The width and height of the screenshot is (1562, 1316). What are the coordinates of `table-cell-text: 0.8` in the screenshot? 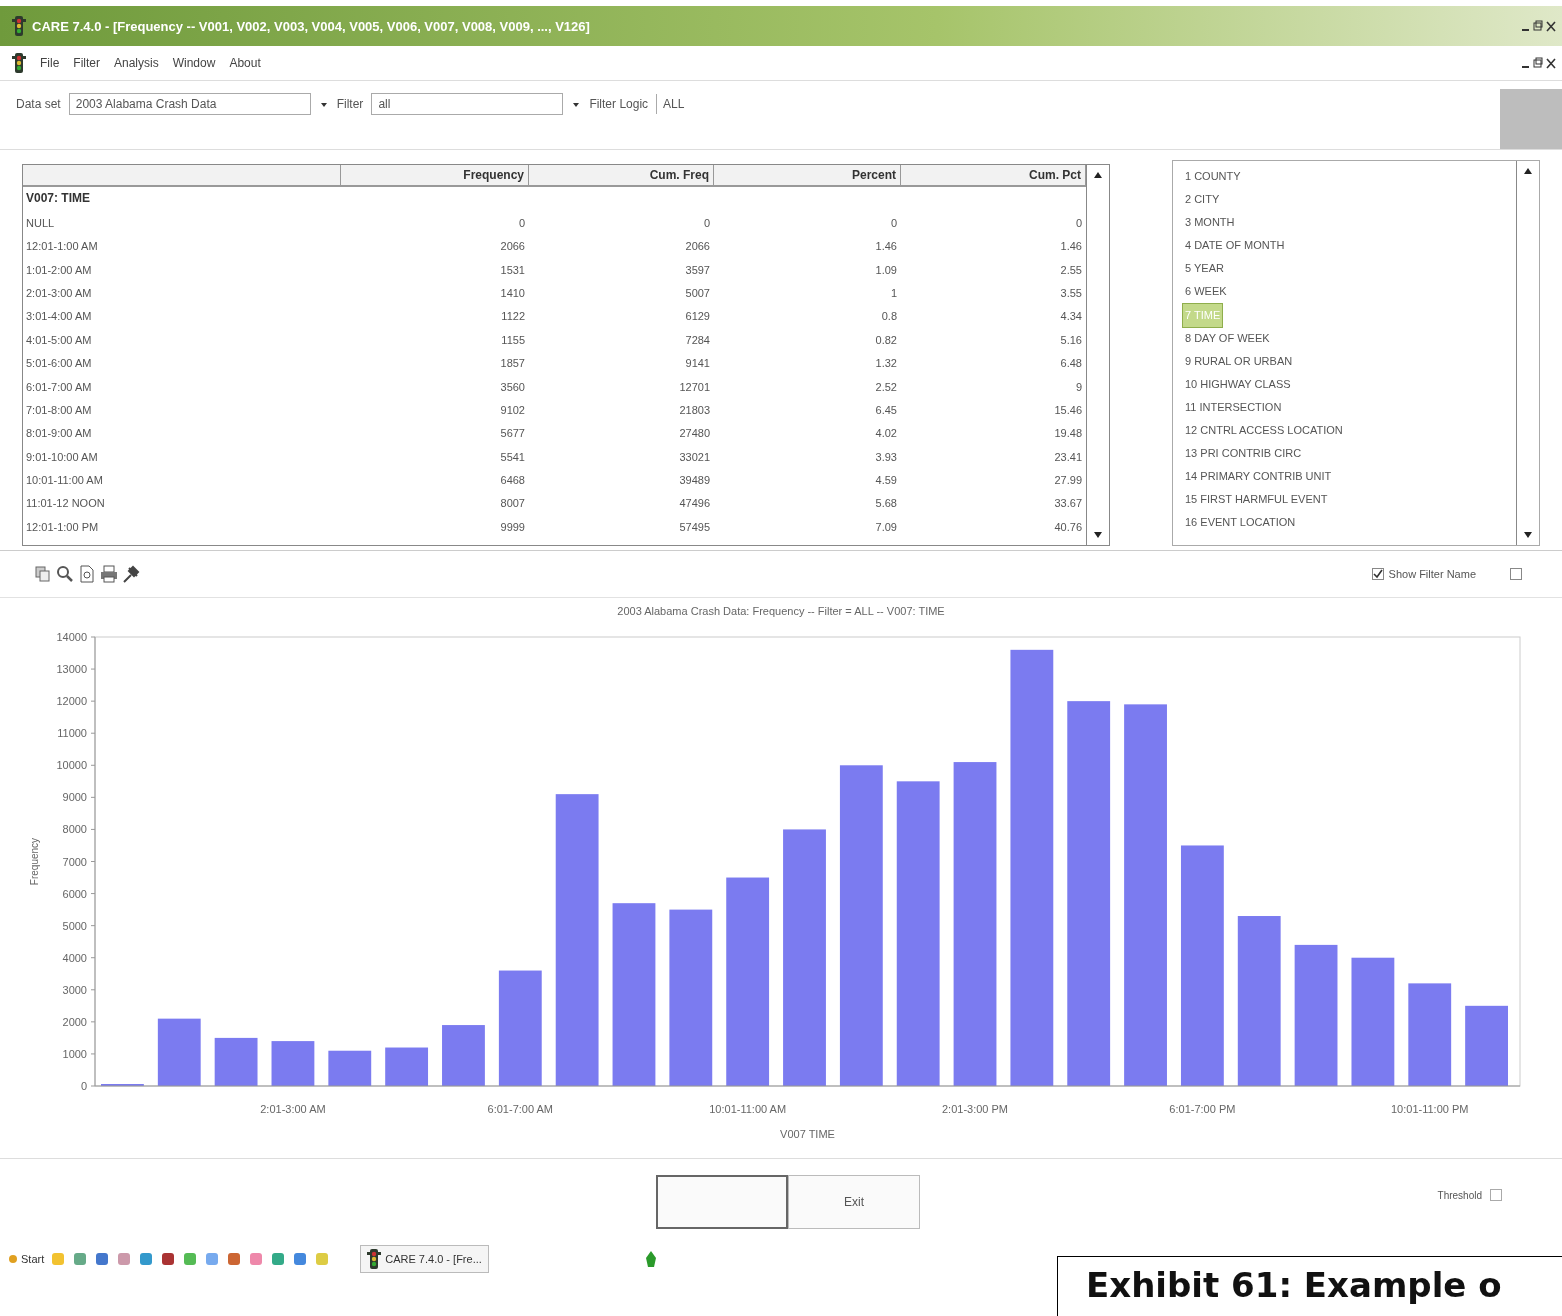 It's located at (889, 317).